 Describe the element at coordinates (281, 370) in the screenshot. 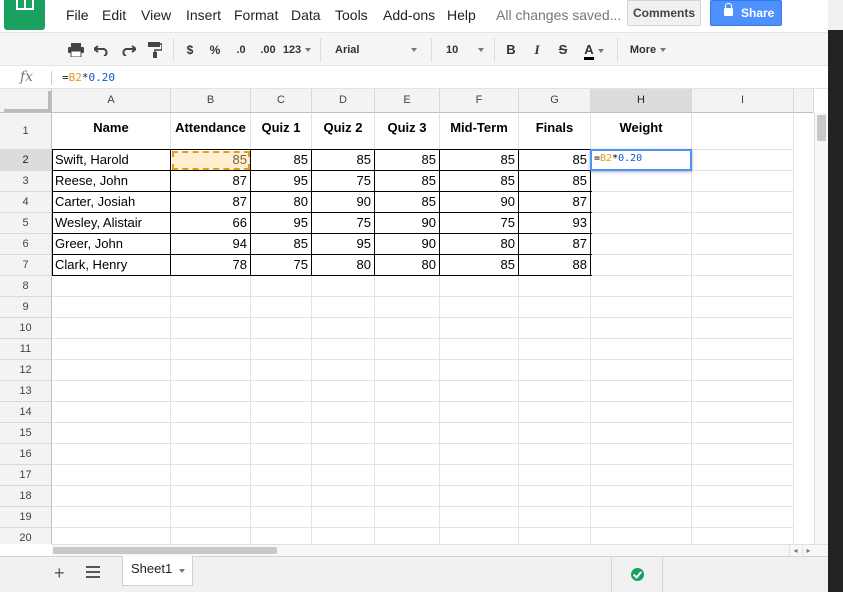

I see `cell-c12` at that location.